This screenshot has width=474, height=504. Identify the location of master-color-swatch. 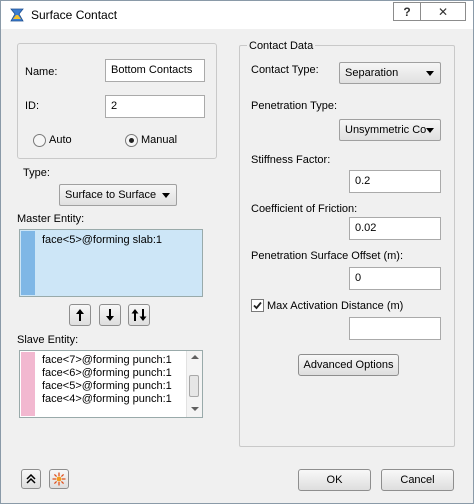
(28, 263).